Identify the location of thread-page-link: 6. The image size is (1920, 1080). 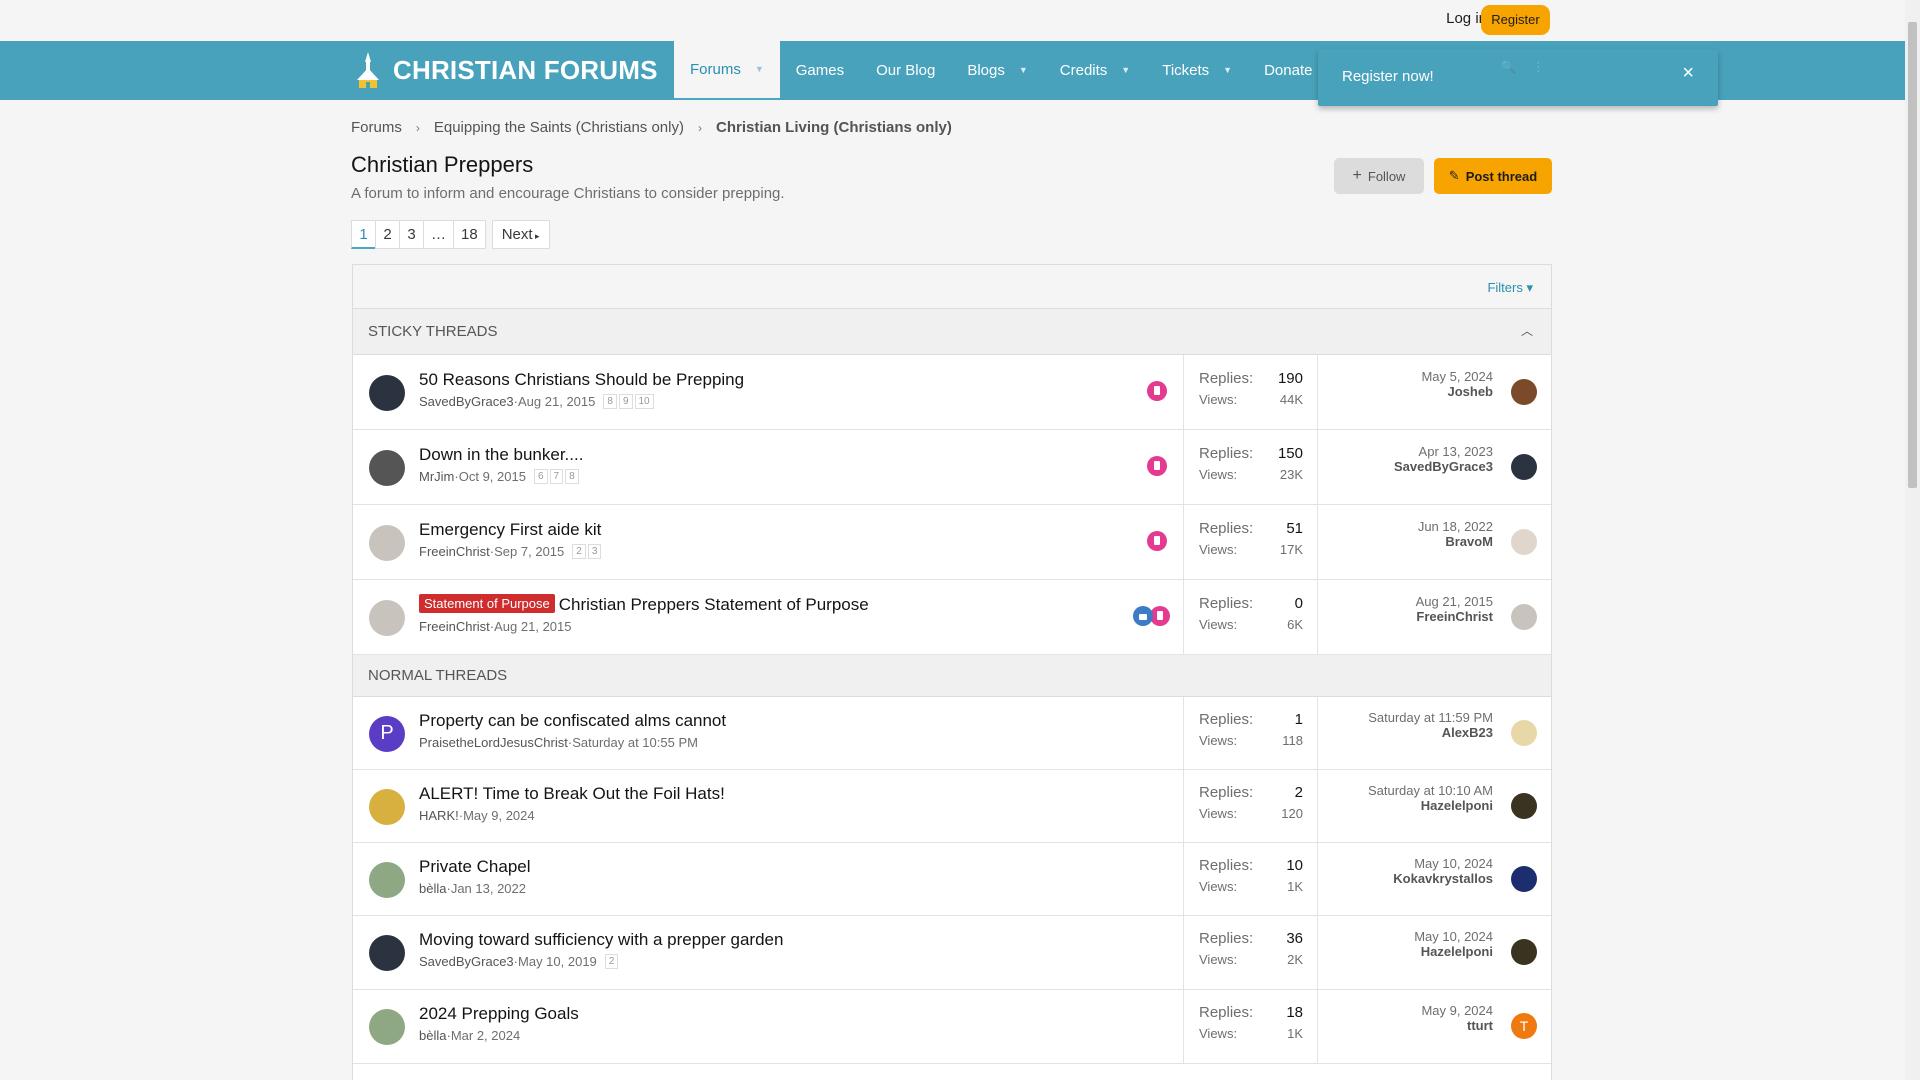
(540, 476).